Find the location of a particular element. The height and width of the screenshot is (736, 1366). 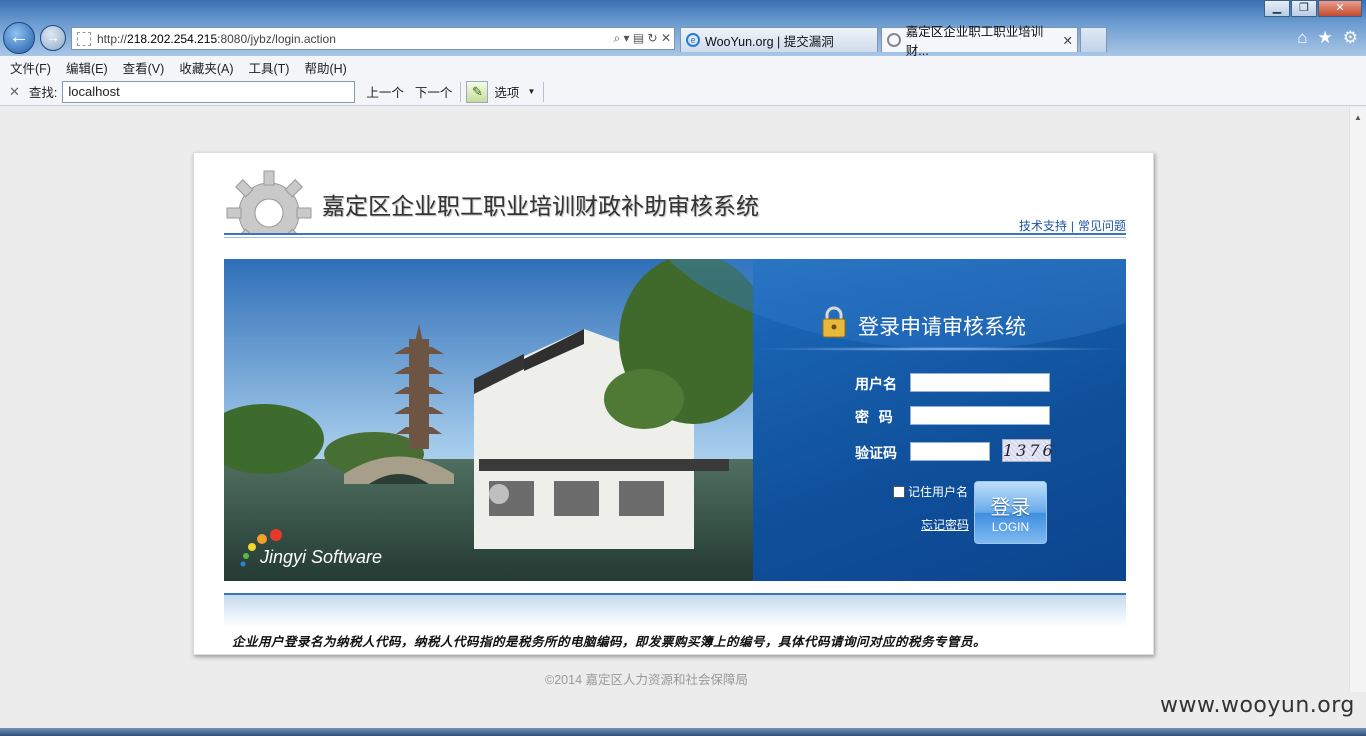

maximize-button: ❐ is located at coordinates (1304, 8).